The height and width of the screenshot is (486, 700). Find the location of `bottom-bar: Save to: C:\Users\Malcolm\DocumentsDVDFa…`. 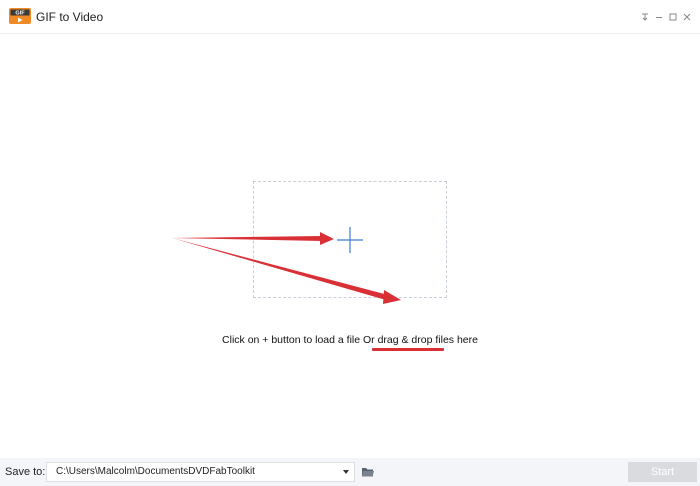

bottom-bar: Save to: C:\Users\Malcolm\DocumentsDVDFa… is located at coordinates (350, 472).